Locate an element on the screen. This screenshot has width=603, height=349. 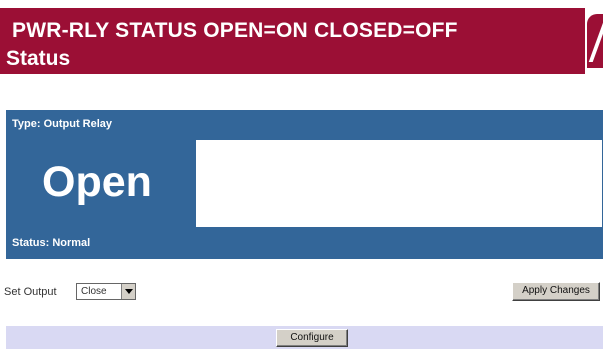
relay-type-label: Type: Output Relay is located at coordinates (62, 124).